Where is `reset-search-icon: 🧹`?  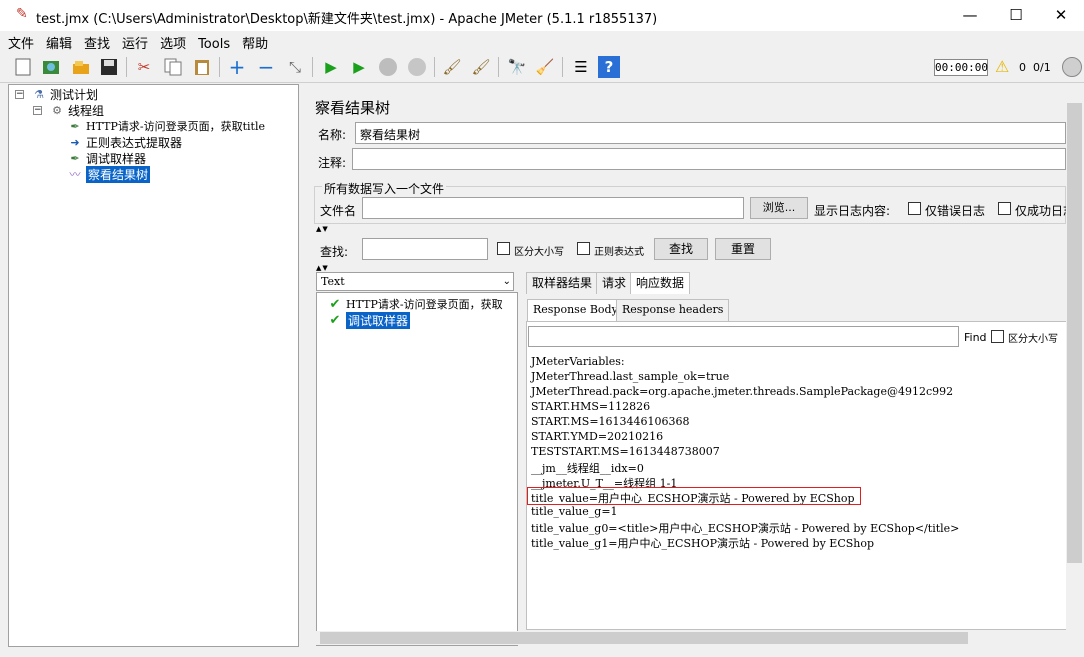
reset-search-icon: 🧹 is located at coordinates (545, 67).